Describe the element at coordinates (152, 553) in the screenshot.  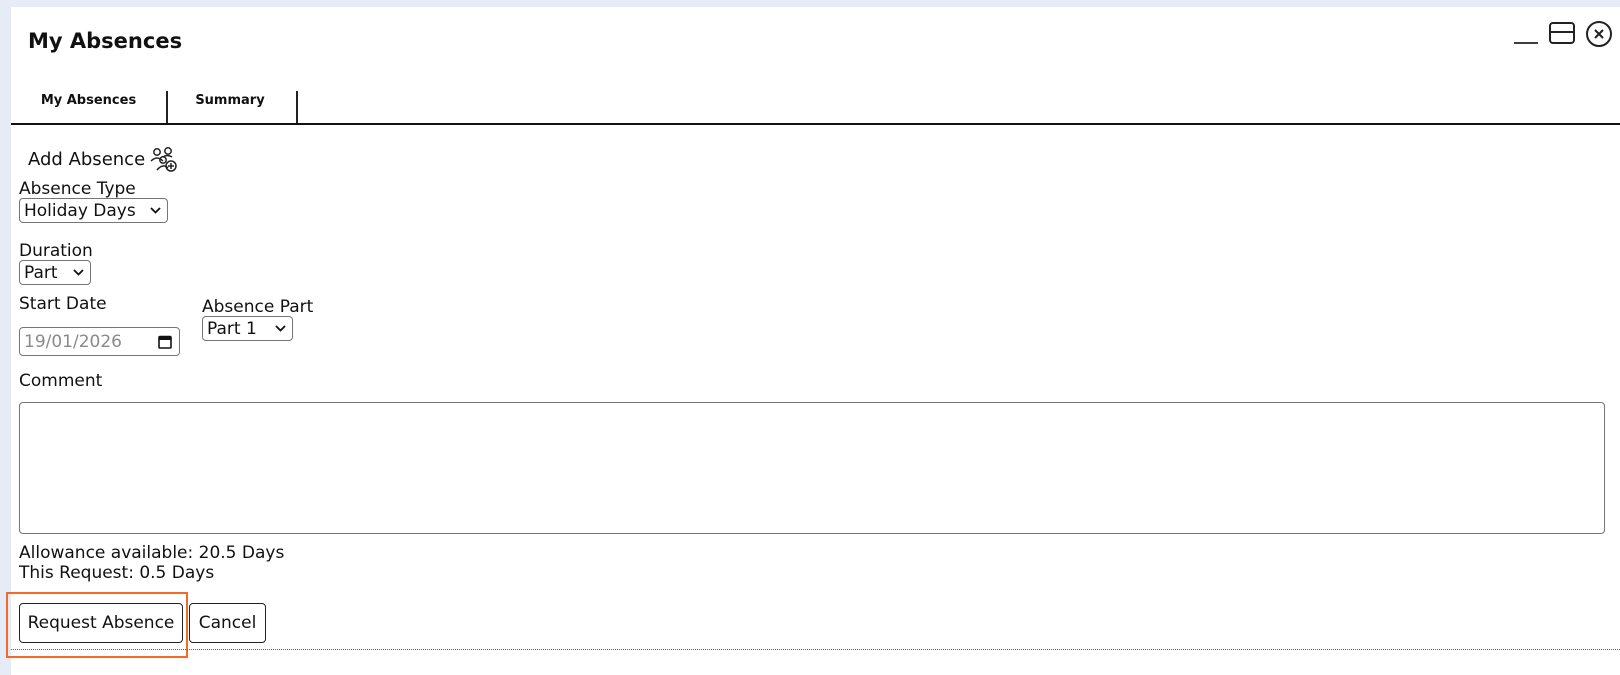
I see `allowance-text: Allowance available: 20.5 Days` at that location.